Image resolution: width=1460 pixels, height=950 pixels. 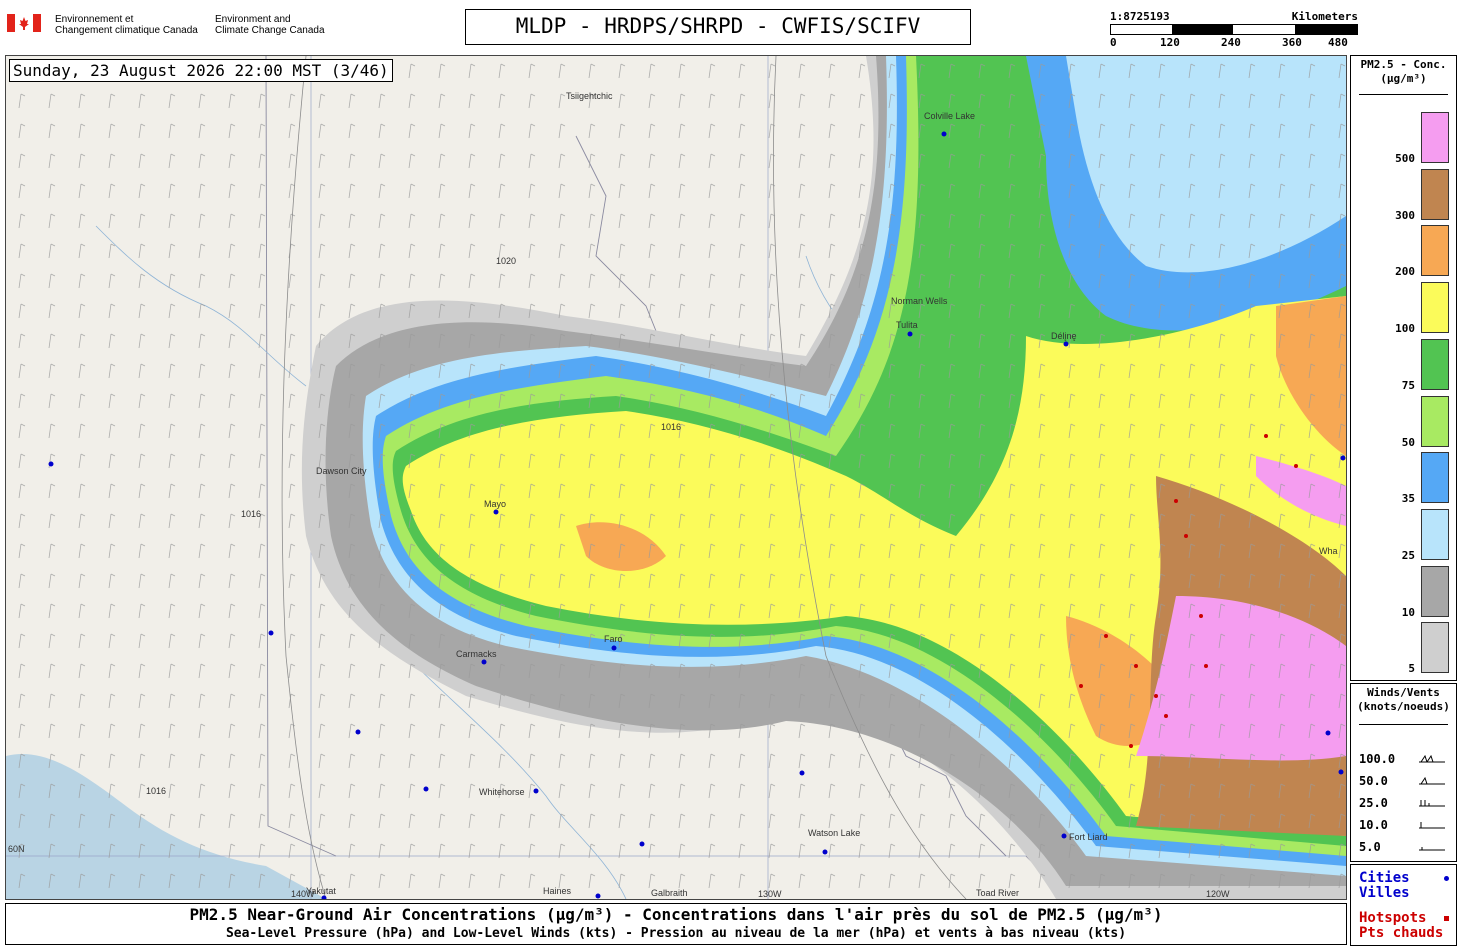 What do you see at coordinates (1373, 781) in the screenshot?
I see `wind-row-50: 50.0` at bounding box center [1373, 781].